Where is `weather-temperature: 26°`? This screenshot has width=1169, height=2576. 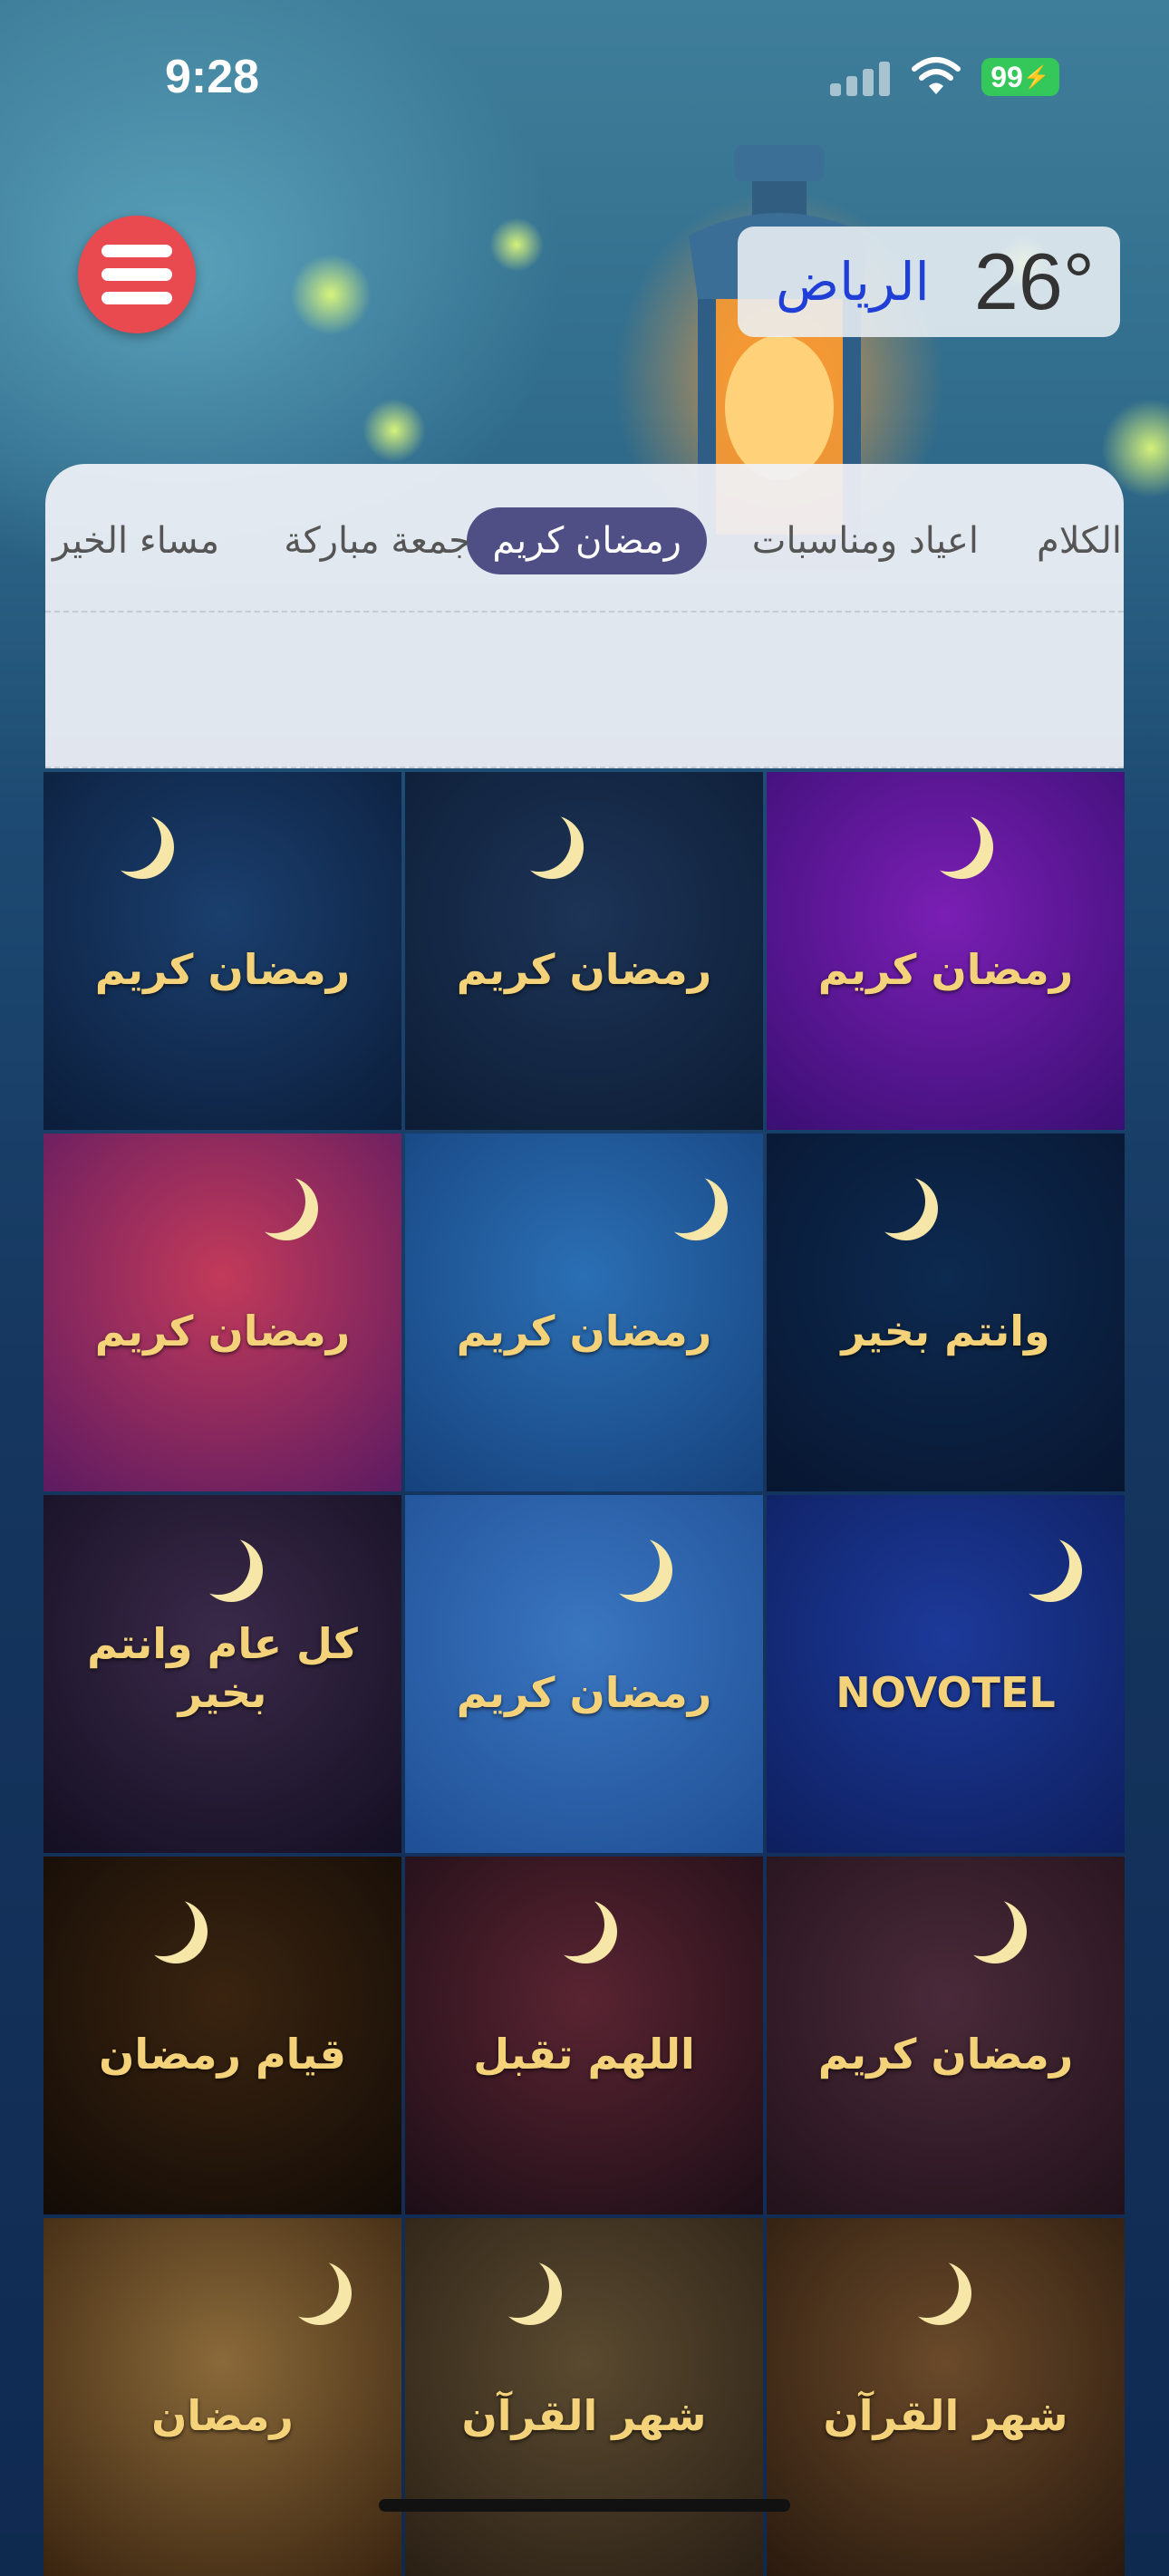
weather-temperature: 26° is located at coordinates (1034, 281).